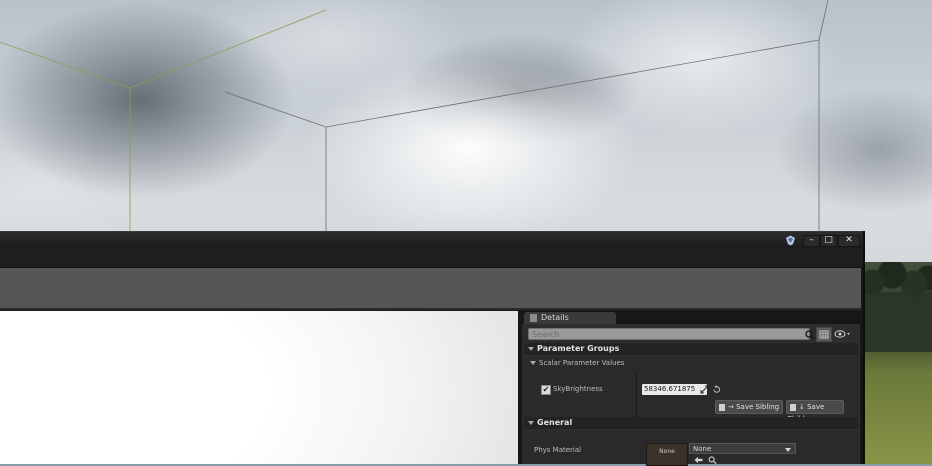  I want to click on maximize-button: □, so click(828, 241).